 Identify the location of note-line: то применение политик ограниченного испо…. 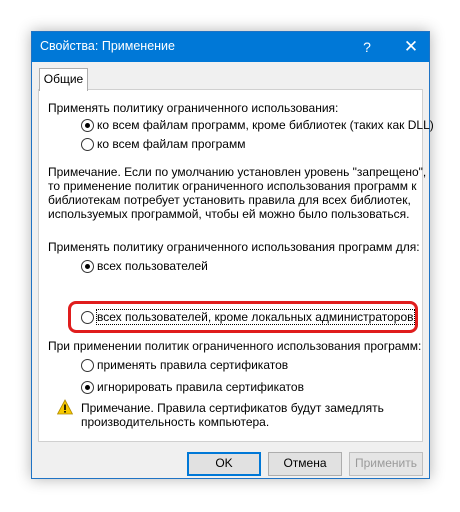
(232, 186).